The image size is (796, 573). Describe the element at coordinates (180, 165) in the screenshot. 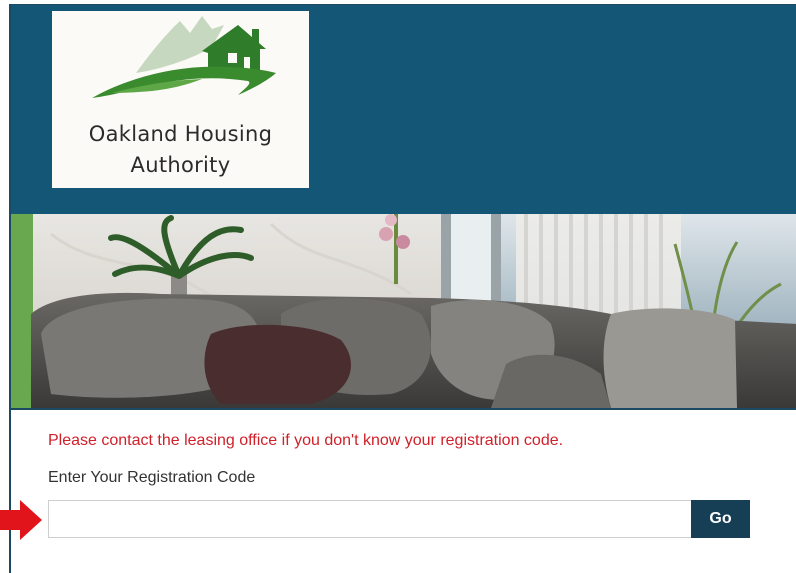

I see `logo-line-2: Authority` at that location.